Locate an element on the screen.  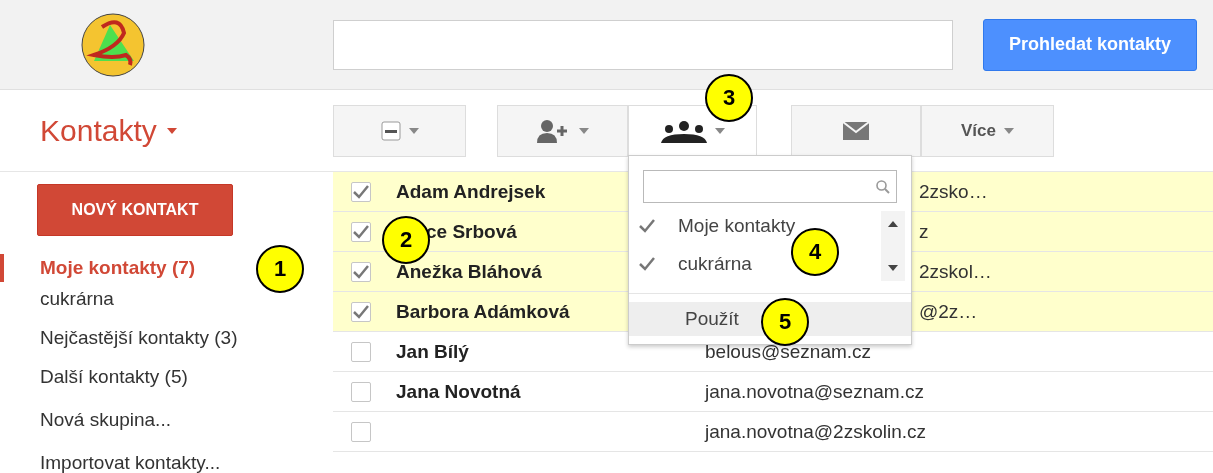
contact-email: jana.novotna@2zskolin.cz is located at coordinates (816, 431).